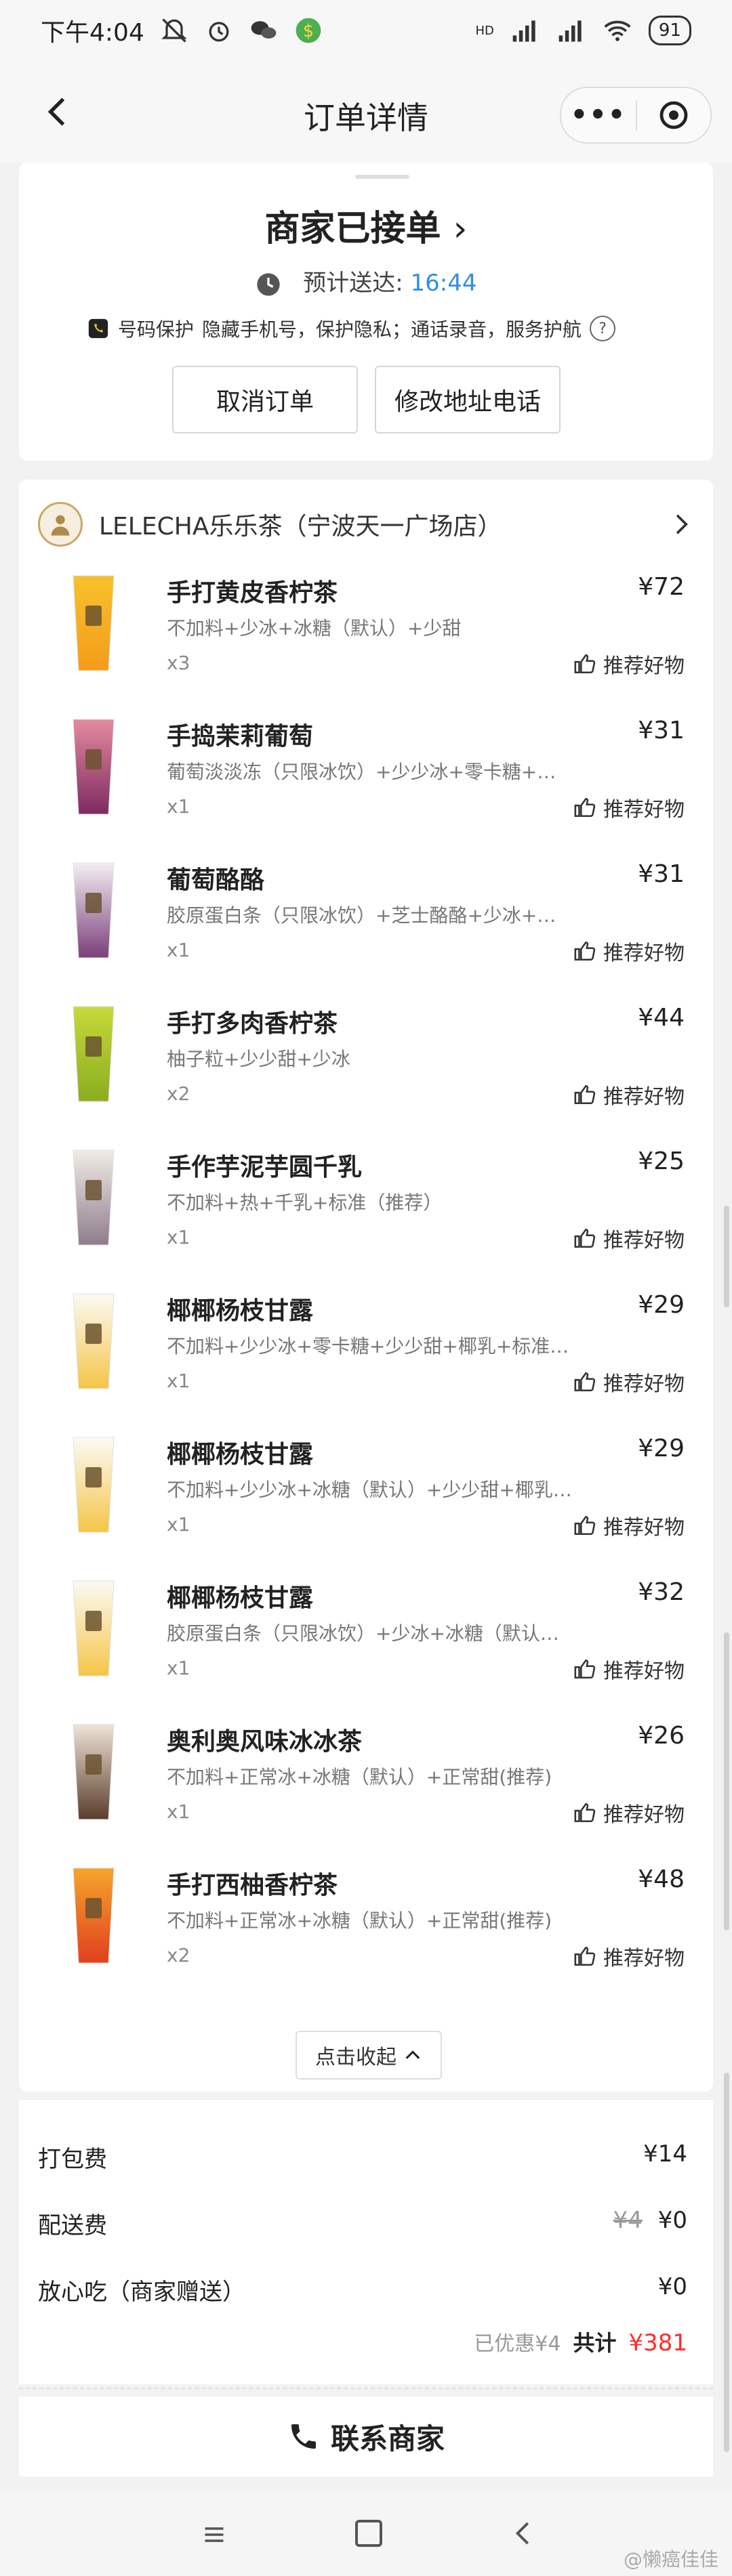 Image resolution: width=732 pixels, height=2576 pixels. I want to click on collapse-button: 点击收起, so click(369, 2055).